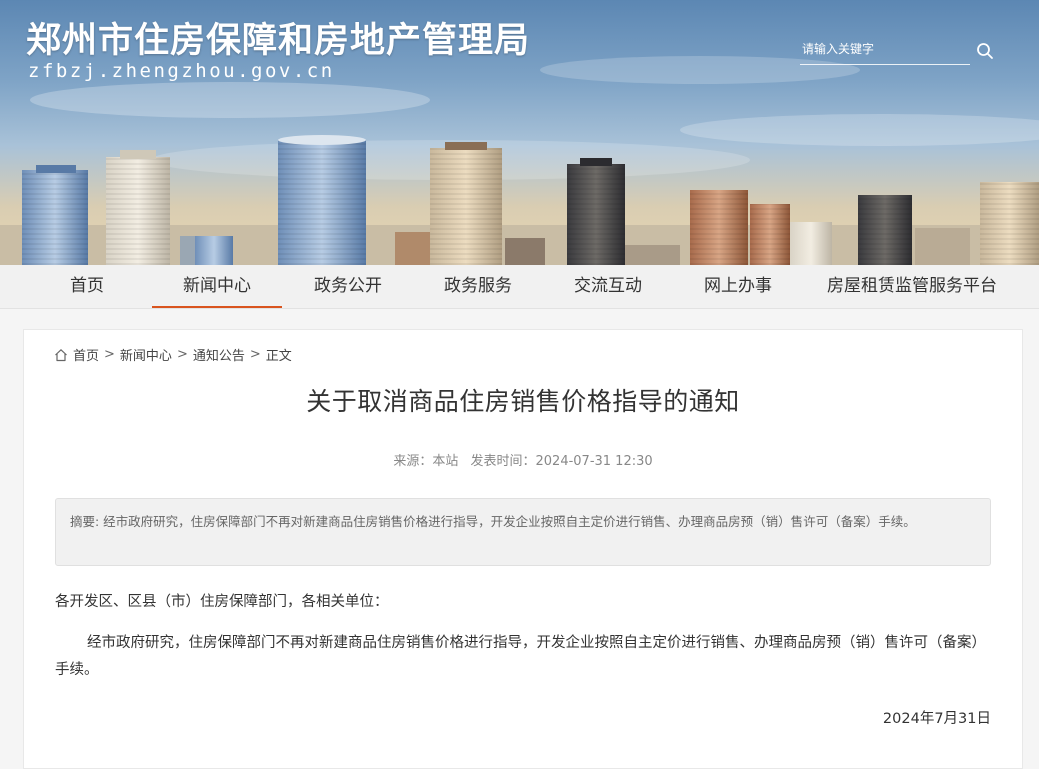 This screenshot has height=769, width=1039. Describe the element at coordinates (87, 286) in the screenshot. I see `nav-item-home: 首页` at that location.